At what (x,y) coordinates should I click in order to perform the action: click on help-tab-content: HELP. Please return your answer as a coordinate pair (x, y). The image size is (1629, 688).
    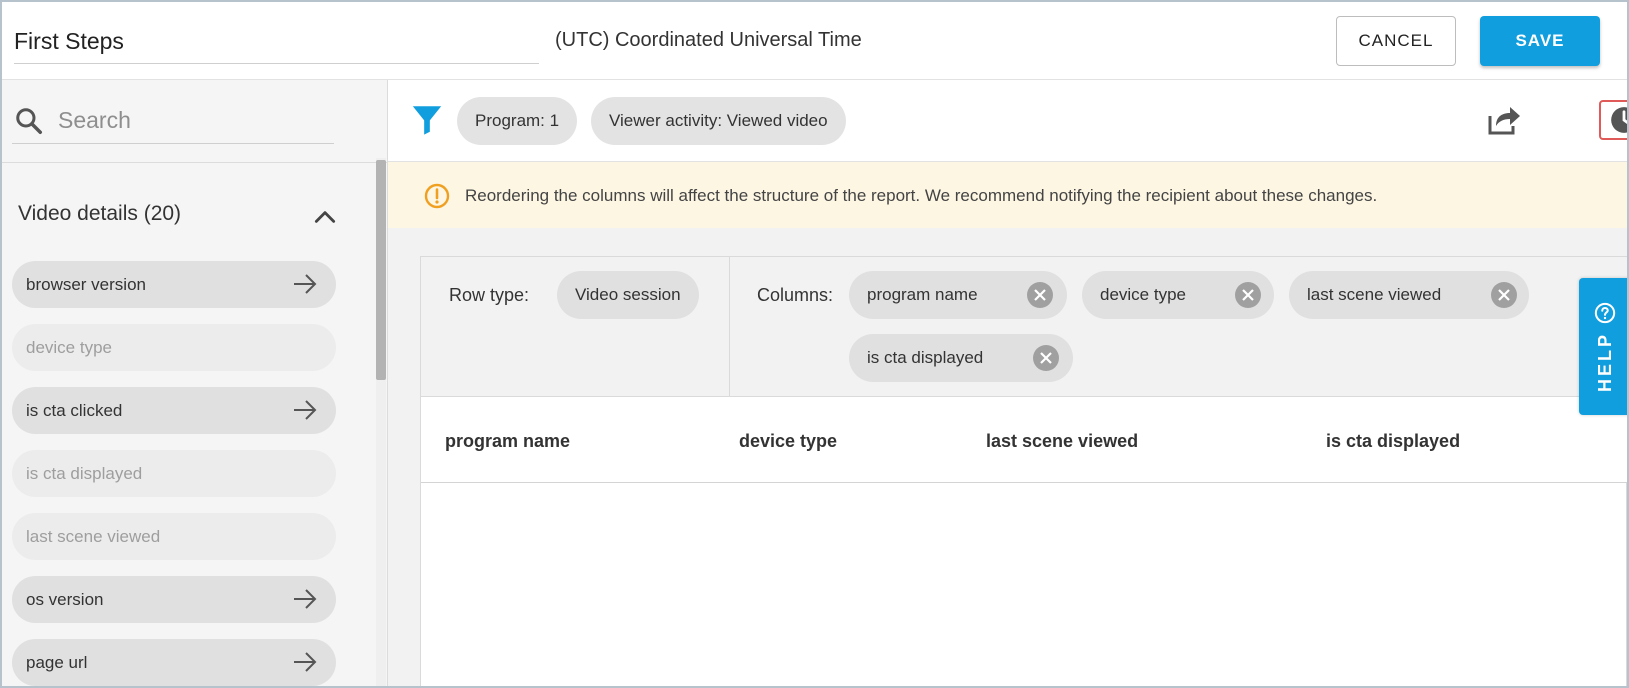
    Looking at the image, I should click on (1603, 346).